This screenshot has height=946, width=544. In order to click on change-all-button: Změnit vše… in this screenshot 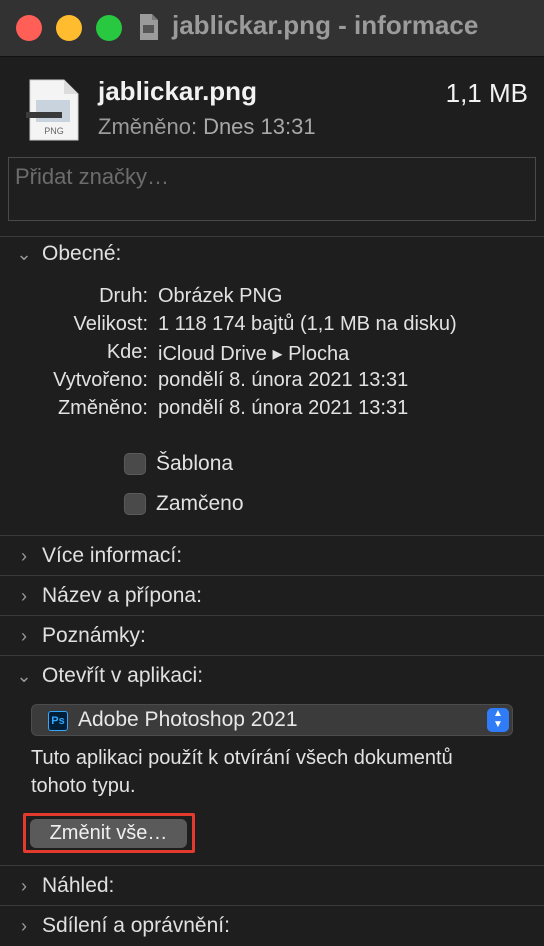, I will do `click(108, 833)`.